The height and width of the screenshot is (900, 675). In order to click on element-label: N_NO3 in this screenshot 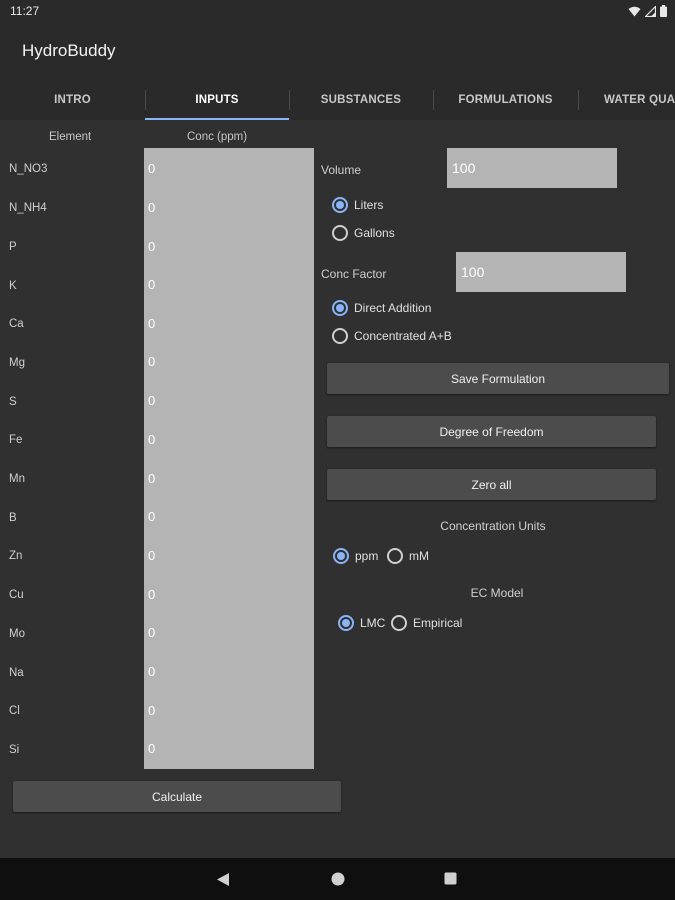, I will do `click(28, 169)`.